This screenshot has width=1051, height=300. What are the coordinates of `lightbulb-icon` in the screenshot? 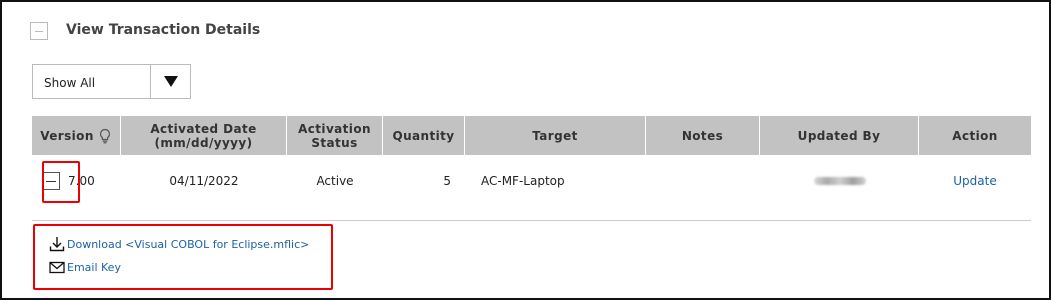 It's located at (105, 136).